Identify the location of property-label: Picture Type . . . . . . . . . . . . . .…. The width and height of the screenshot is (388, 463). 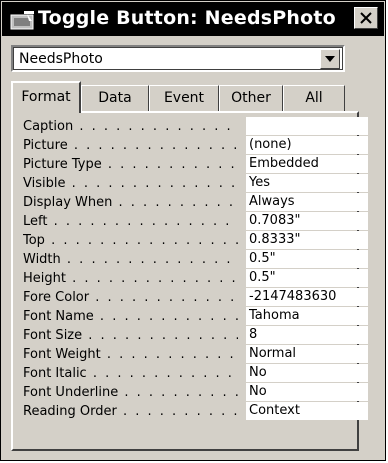
(130, 164).